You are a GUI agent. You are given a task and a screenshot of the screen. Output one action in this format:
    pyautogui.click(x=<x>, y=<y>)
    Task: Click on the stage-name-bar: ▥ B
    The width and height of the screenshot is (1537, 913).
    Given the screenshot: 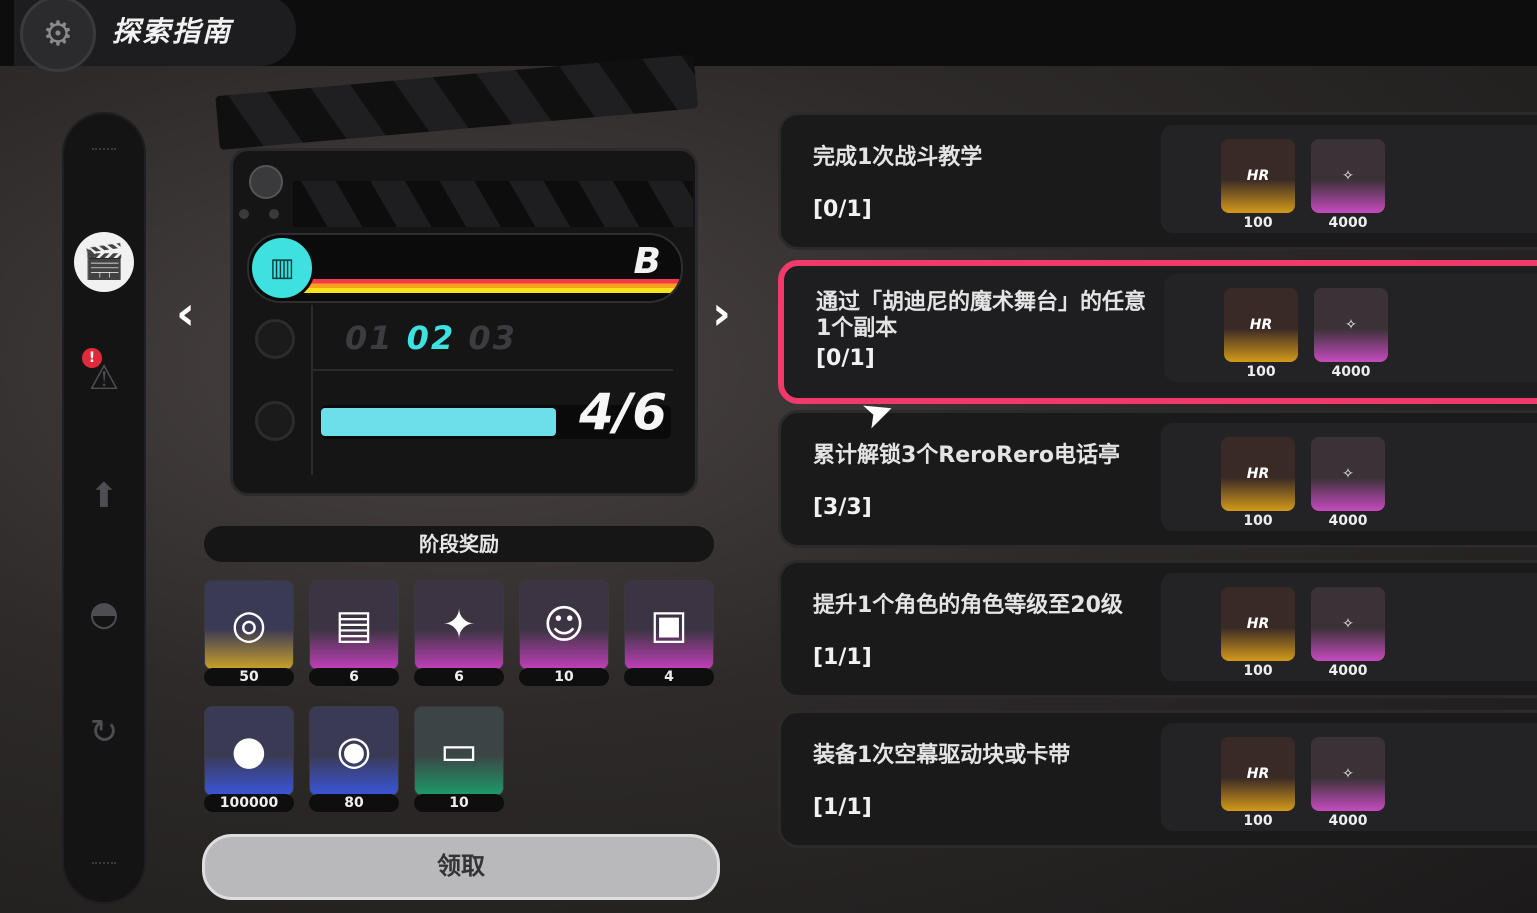 What is the action you would take?
    pyautogui.click(x=465, y=268)
    